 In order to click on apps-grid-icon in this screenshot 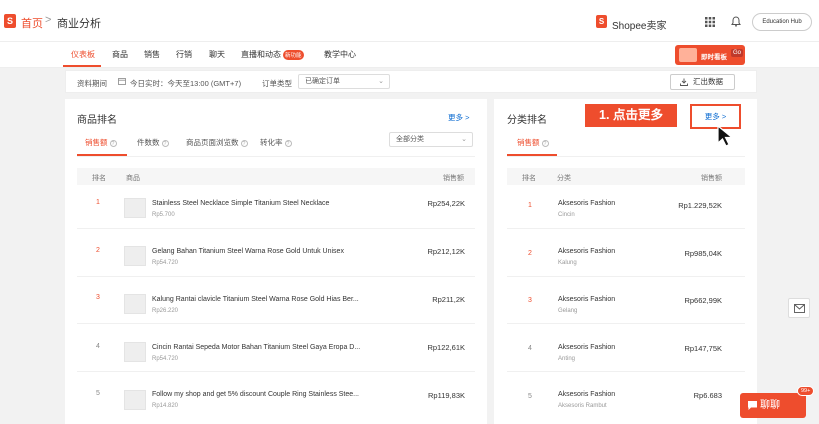, I will do `click(710, 22)`.